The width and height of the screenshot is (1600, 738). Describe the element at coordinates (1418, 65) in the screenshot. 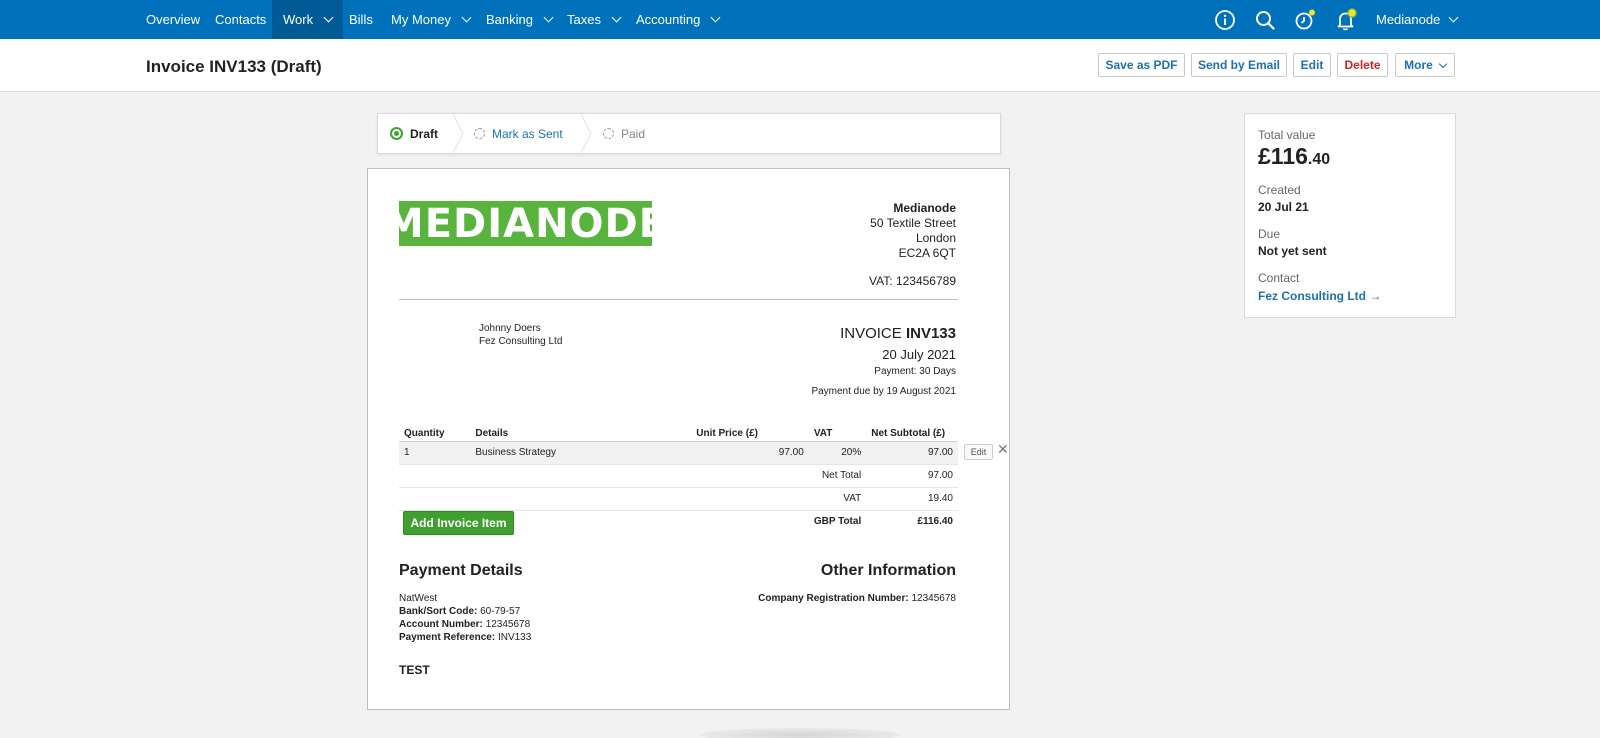

I see `more-label: More` at that location.